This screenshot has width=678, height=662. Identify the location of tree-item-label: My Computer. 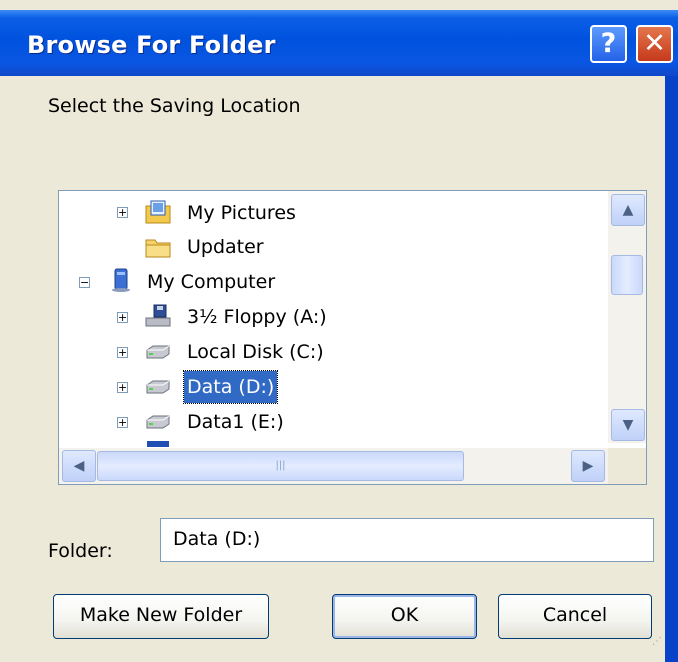
(211, 282).